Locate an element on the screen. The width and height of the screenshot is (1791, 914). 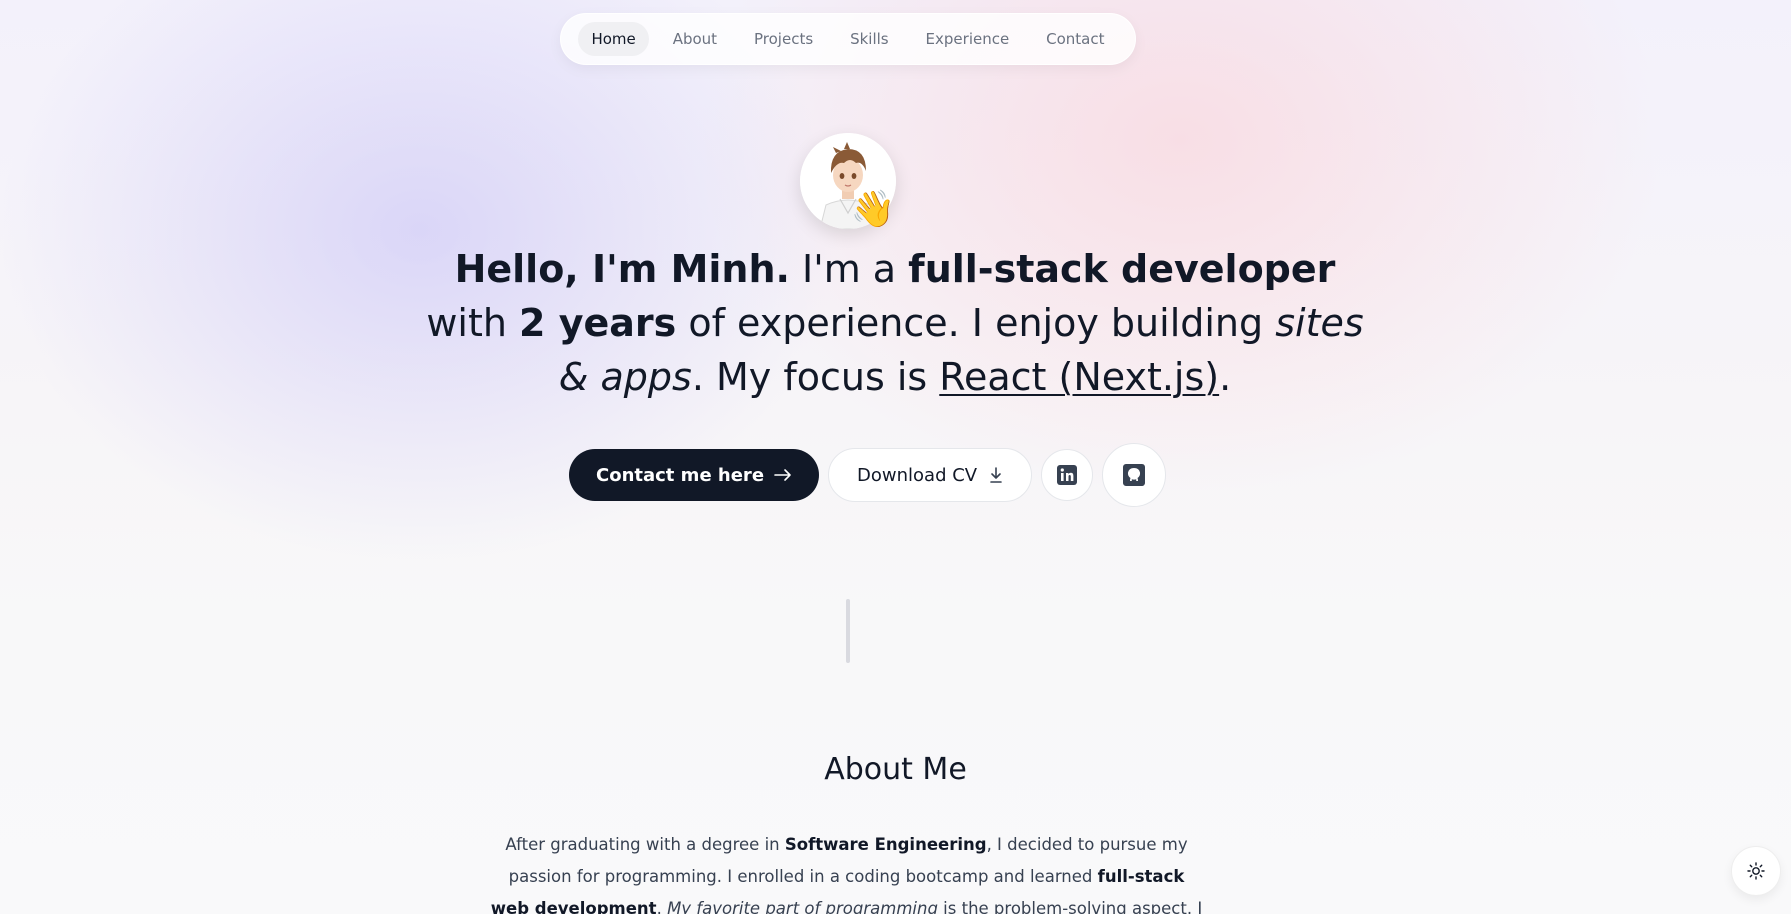
about-text: . is located at coordinates (662, 906).